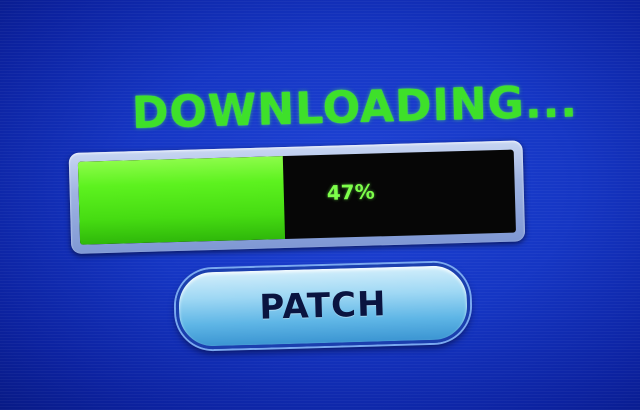 Image resolution: width=640 pixels, height=410 pixels. What do you see at coordinates (350, 192) in the screenshot?
I see `progress-percentage: 47%` at bounding box center [350, 192].